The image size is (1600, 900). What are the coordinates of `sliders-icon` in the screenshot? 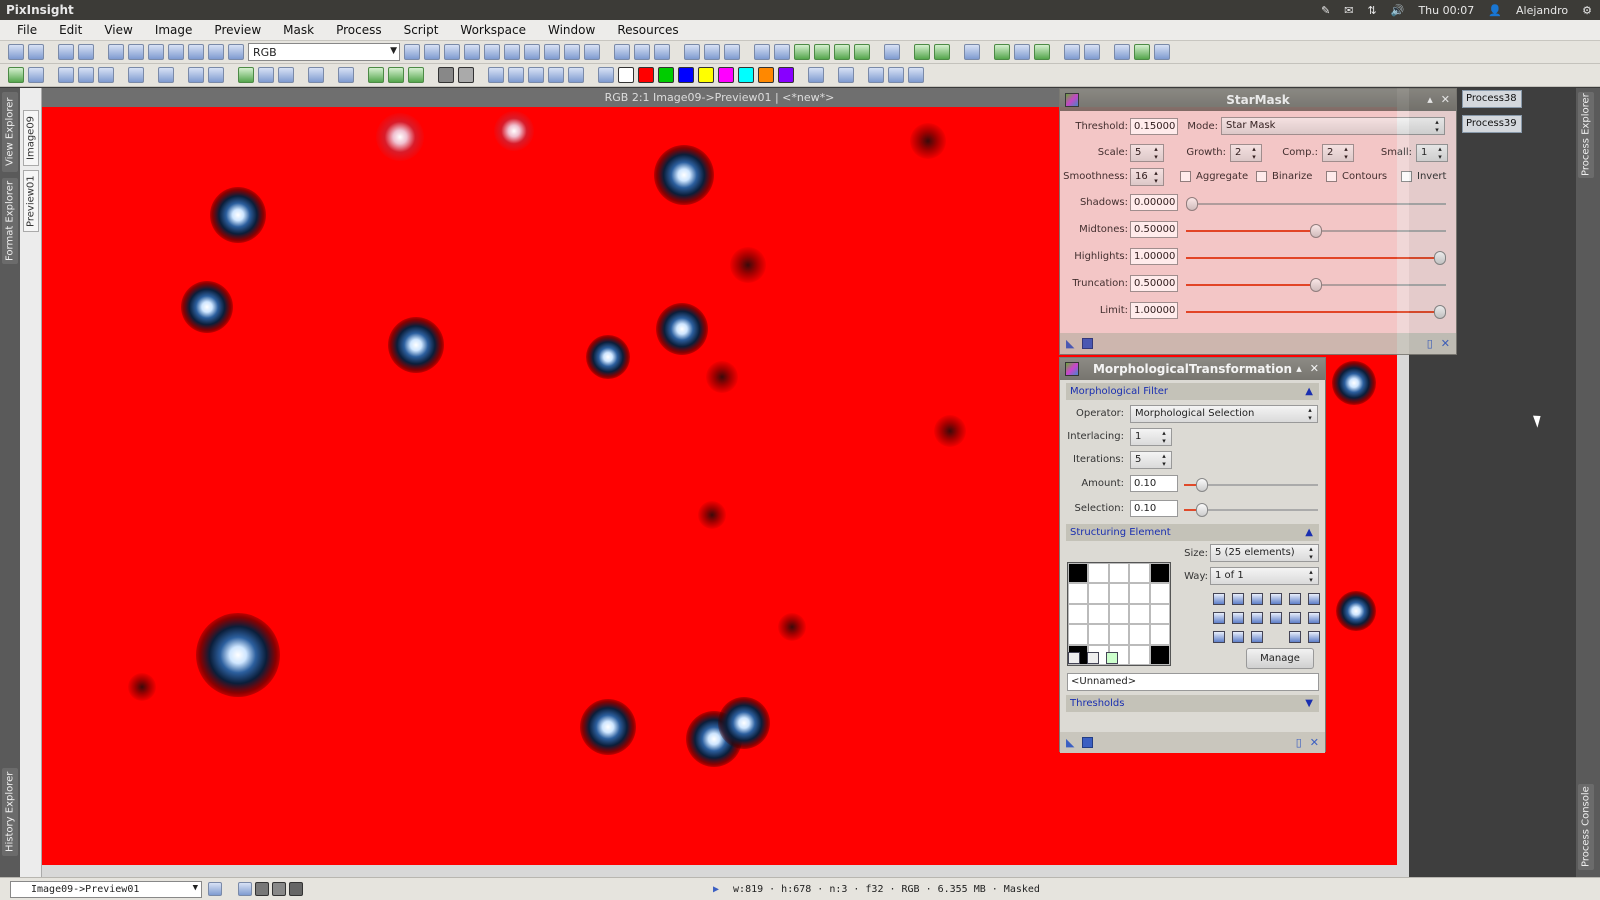 It's located at (1072, 52).